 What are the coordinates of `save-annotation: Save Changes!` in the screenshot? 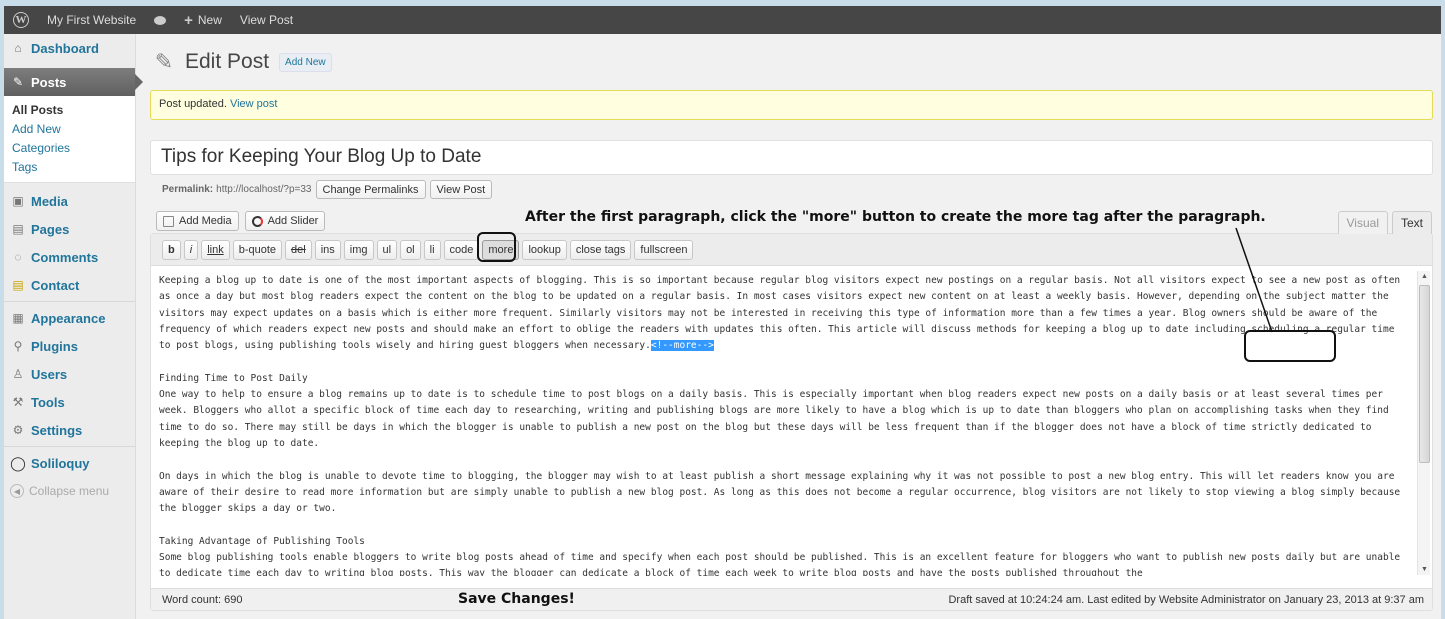 It's located at (516, 599).